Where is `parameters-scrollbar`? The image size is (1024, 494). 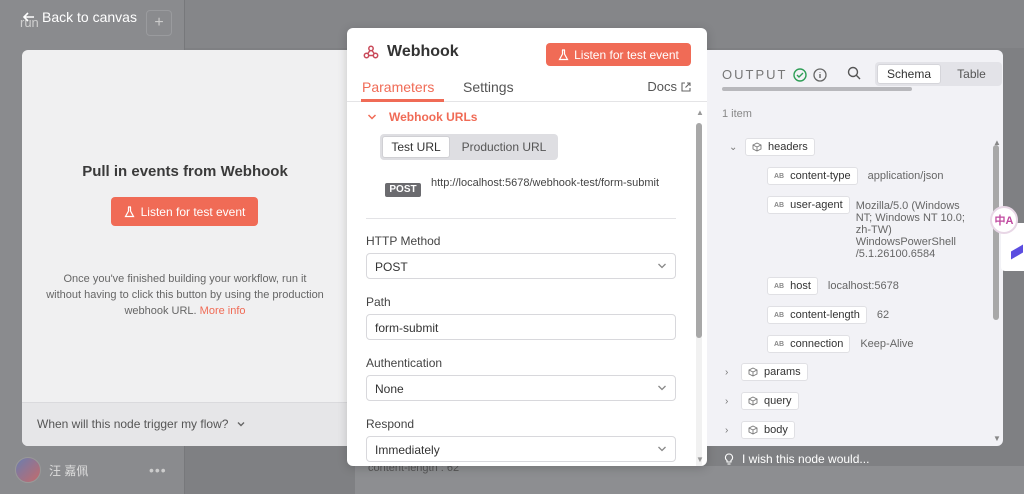 parameters-scrollbar is located at coordinates (699, 294).